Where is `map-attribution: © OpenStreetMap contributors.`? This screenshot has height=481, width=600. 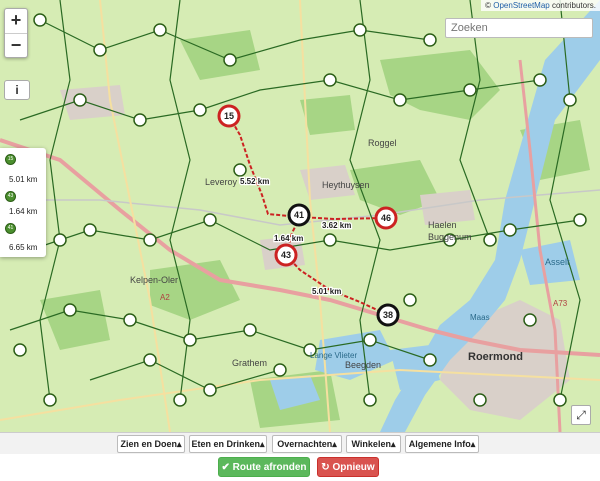 map-attribution: © OpenStreetMap contributors. is located at coordinates (540, 5).